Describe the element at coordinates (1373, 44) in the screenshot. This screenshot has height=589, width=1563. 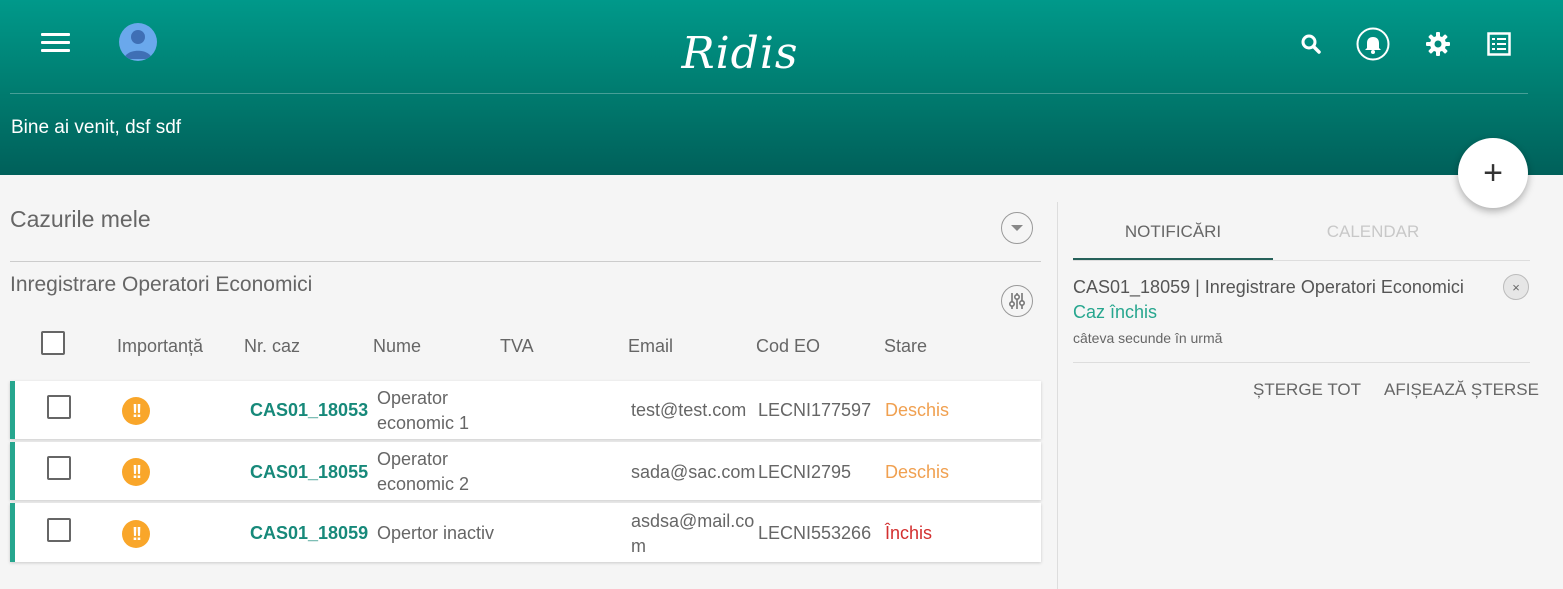
I see `notifications-bell-icon` at that location.